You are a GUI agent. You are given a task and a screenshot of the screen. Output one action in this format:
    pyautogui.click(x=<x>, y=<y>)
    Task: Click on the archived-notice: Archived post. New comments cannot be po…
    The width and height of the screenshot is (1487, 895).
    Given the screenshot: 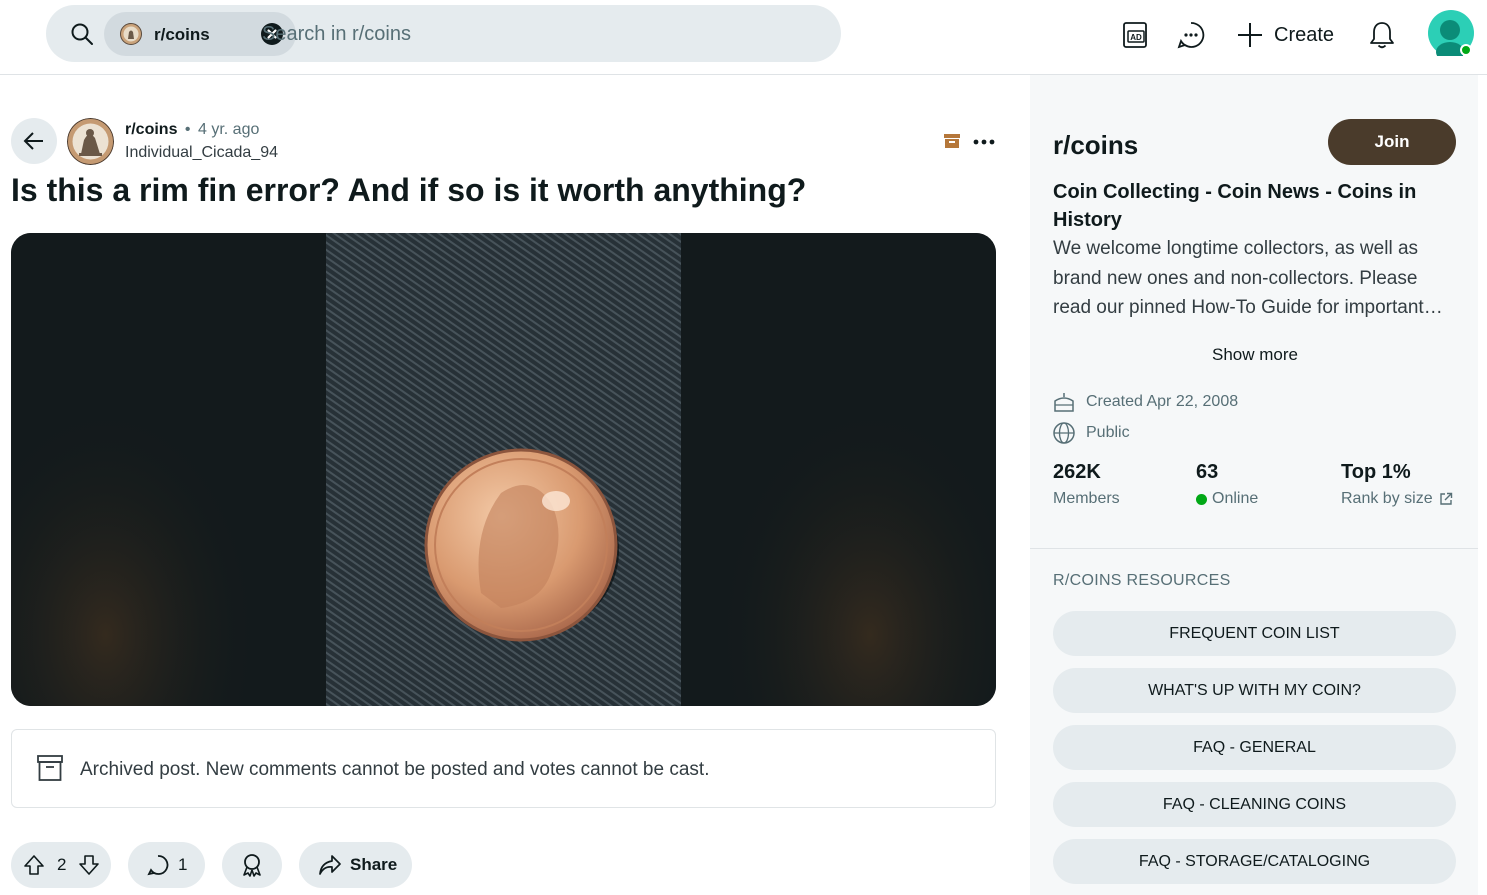 What is the action you would take?
    pyautogui.click(x=503, y=768)
    